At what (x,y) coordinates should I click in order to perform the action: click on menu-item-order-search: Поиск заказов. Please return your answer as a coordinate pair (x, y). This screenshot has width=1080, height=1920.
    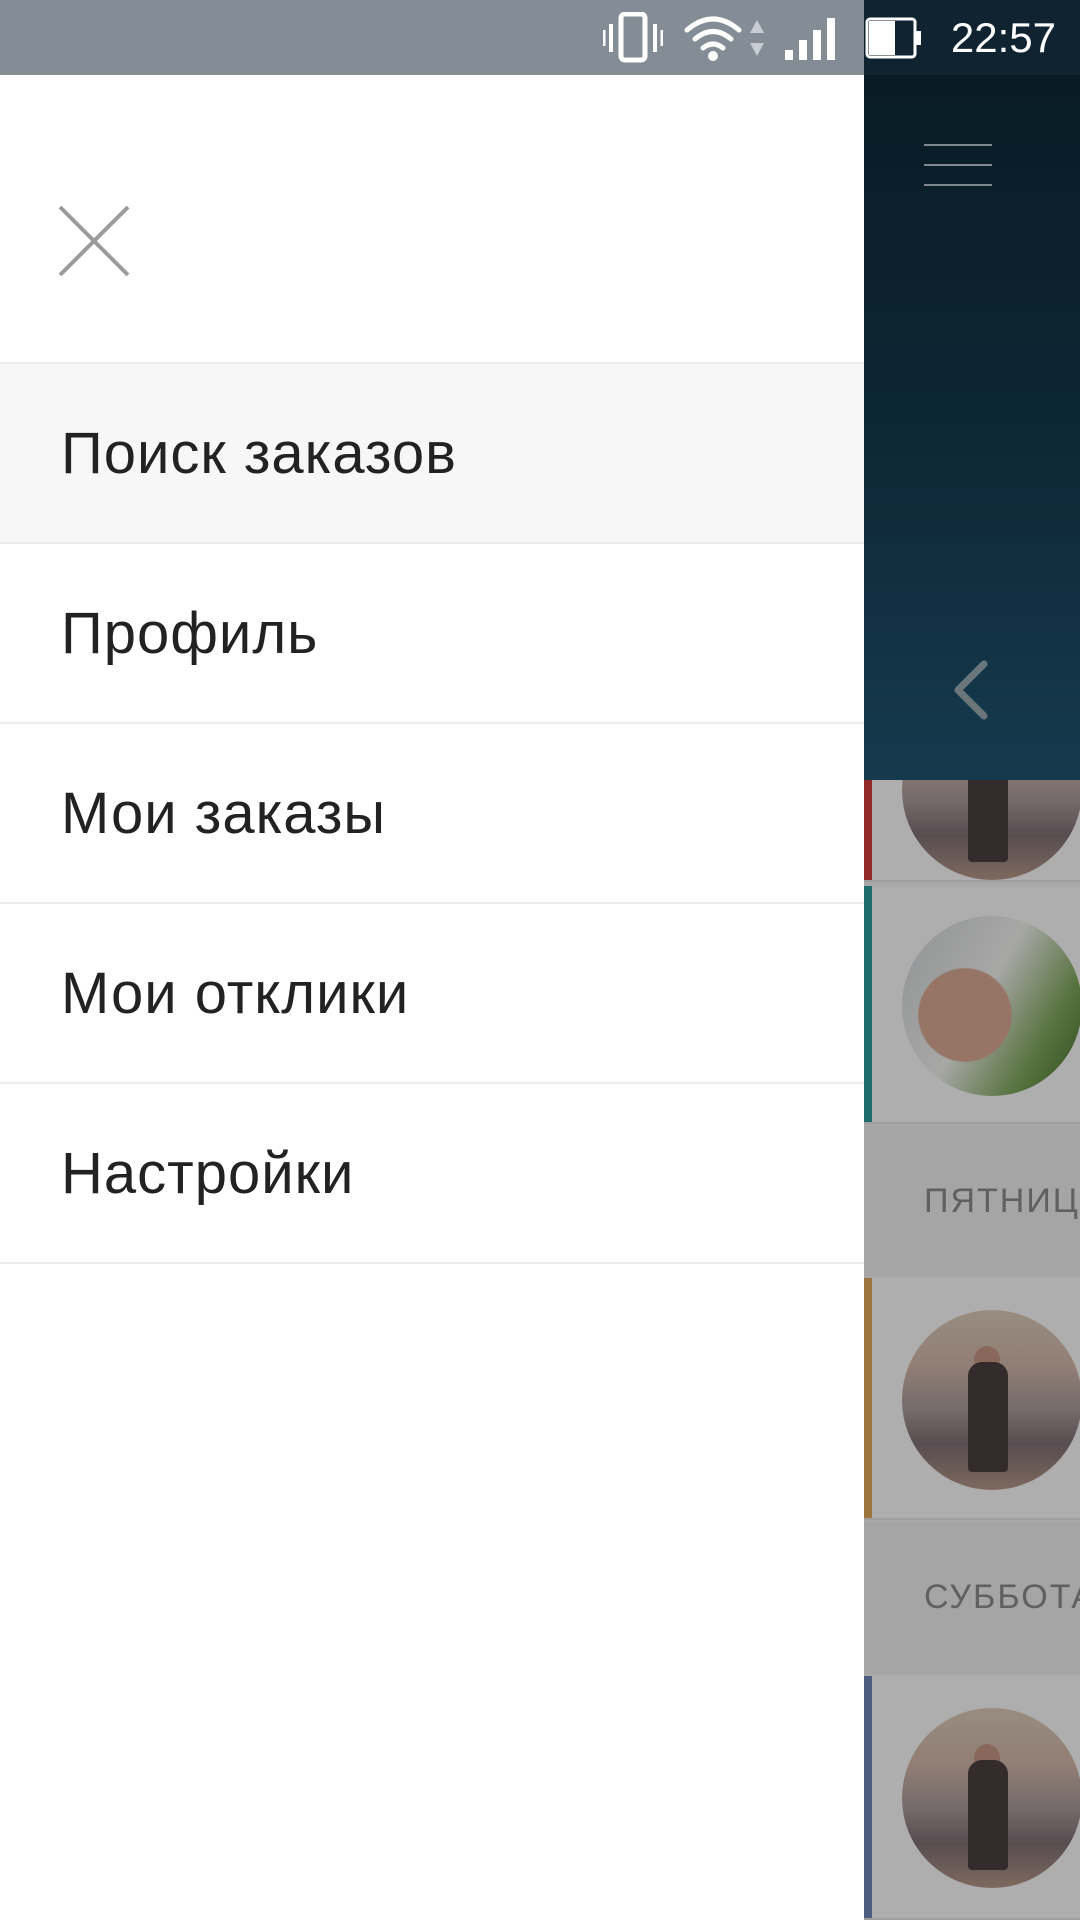
    Looking at the image, I should click on (432, 454).